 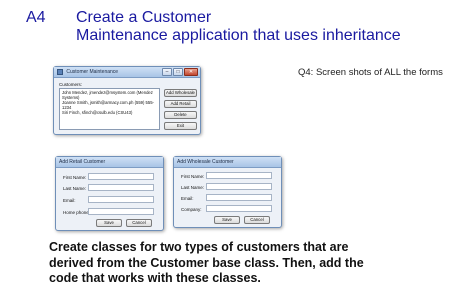 I want to click on retail-titlebar: Add Retail Customer, so click(x=109, y=162).